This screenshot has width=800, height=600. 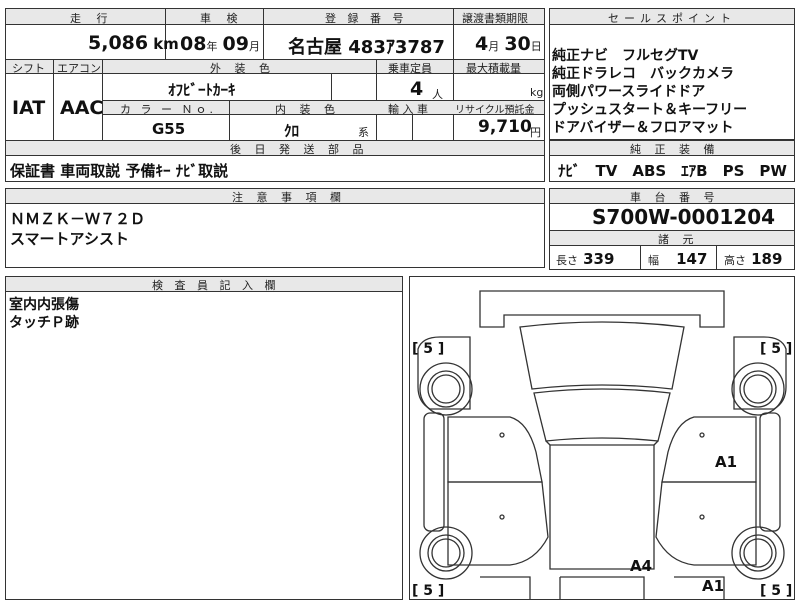 What do you see at coordinates (28, 68) in the screenshot?
I see `shift-label: シフト` at bounding box center [28, 68].